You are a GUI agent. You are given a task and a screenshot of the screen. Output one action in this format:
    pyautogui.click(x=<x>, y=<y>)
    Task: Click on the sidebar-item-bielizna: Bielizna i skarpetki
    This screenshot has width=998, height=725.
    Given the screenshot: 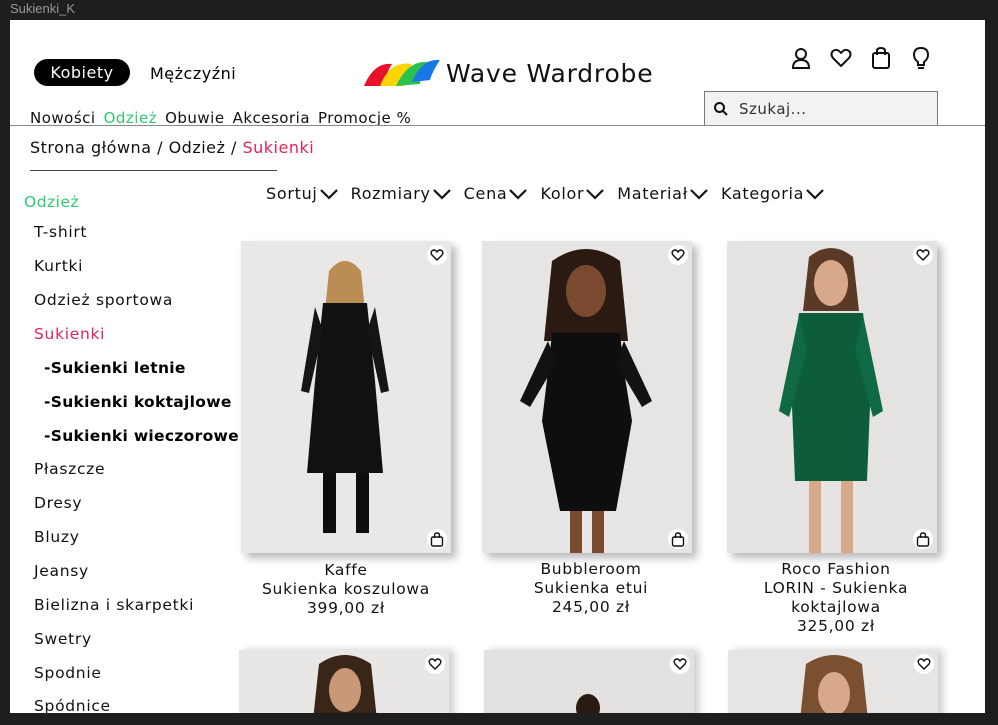 What is the action you would take?
    pyautogui.click(x=114, y=605)
    